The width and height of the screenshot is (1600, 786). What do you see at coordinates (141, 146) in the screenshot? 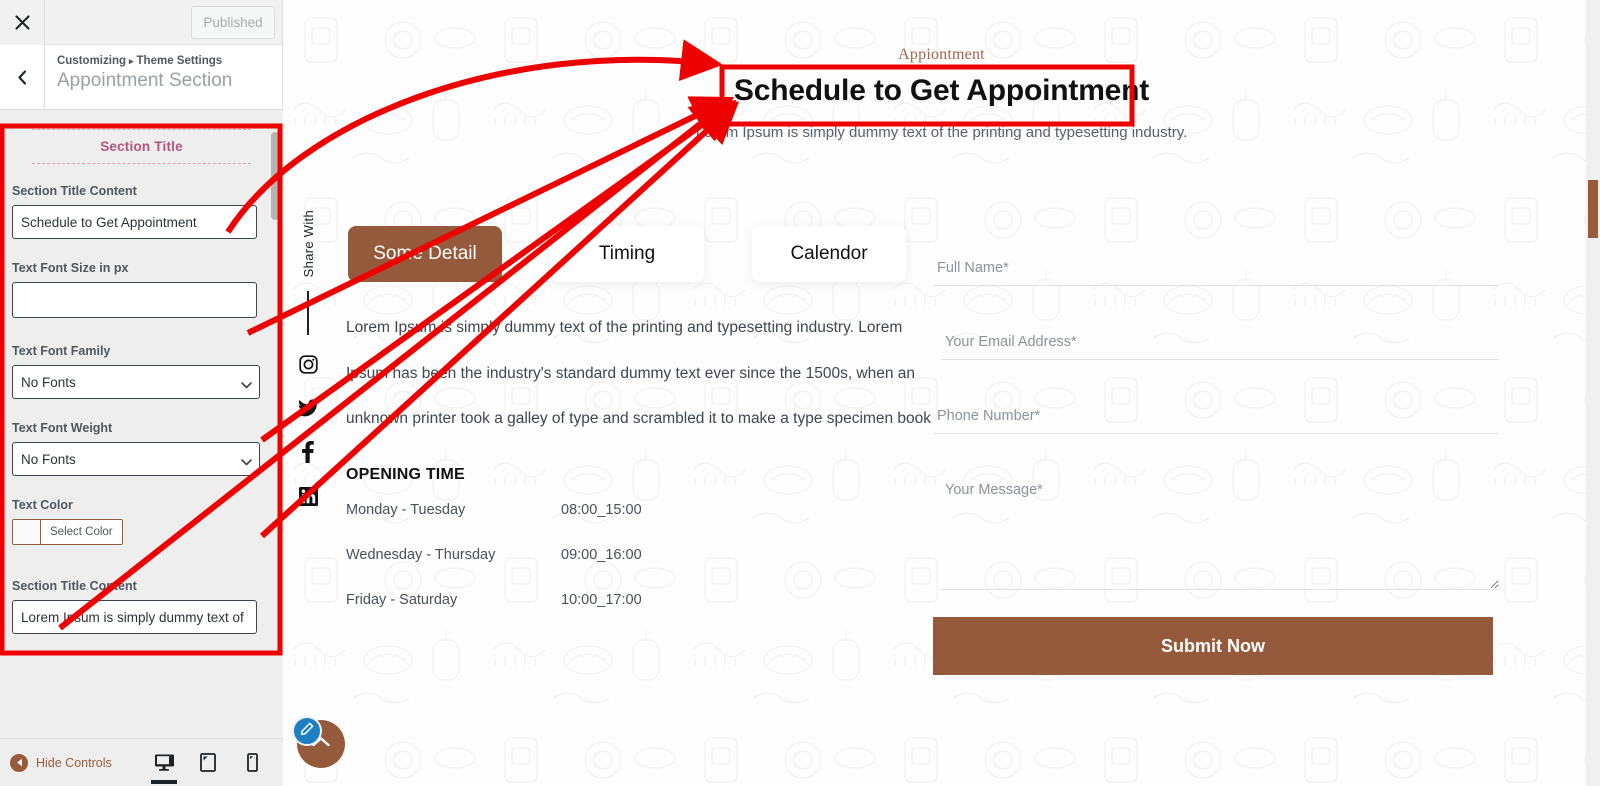
I see `section-title-heading: Section Title` at bounding box center [141, 146].